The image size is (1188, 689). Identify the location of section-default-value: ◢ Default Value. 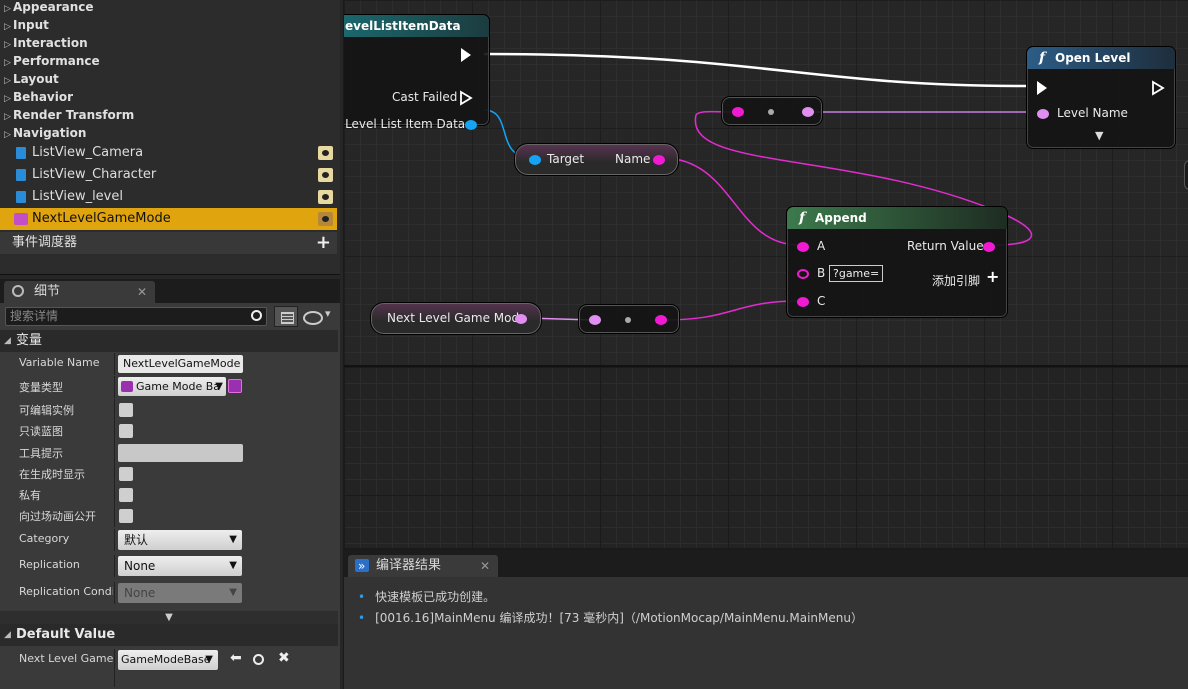
(169, 635).